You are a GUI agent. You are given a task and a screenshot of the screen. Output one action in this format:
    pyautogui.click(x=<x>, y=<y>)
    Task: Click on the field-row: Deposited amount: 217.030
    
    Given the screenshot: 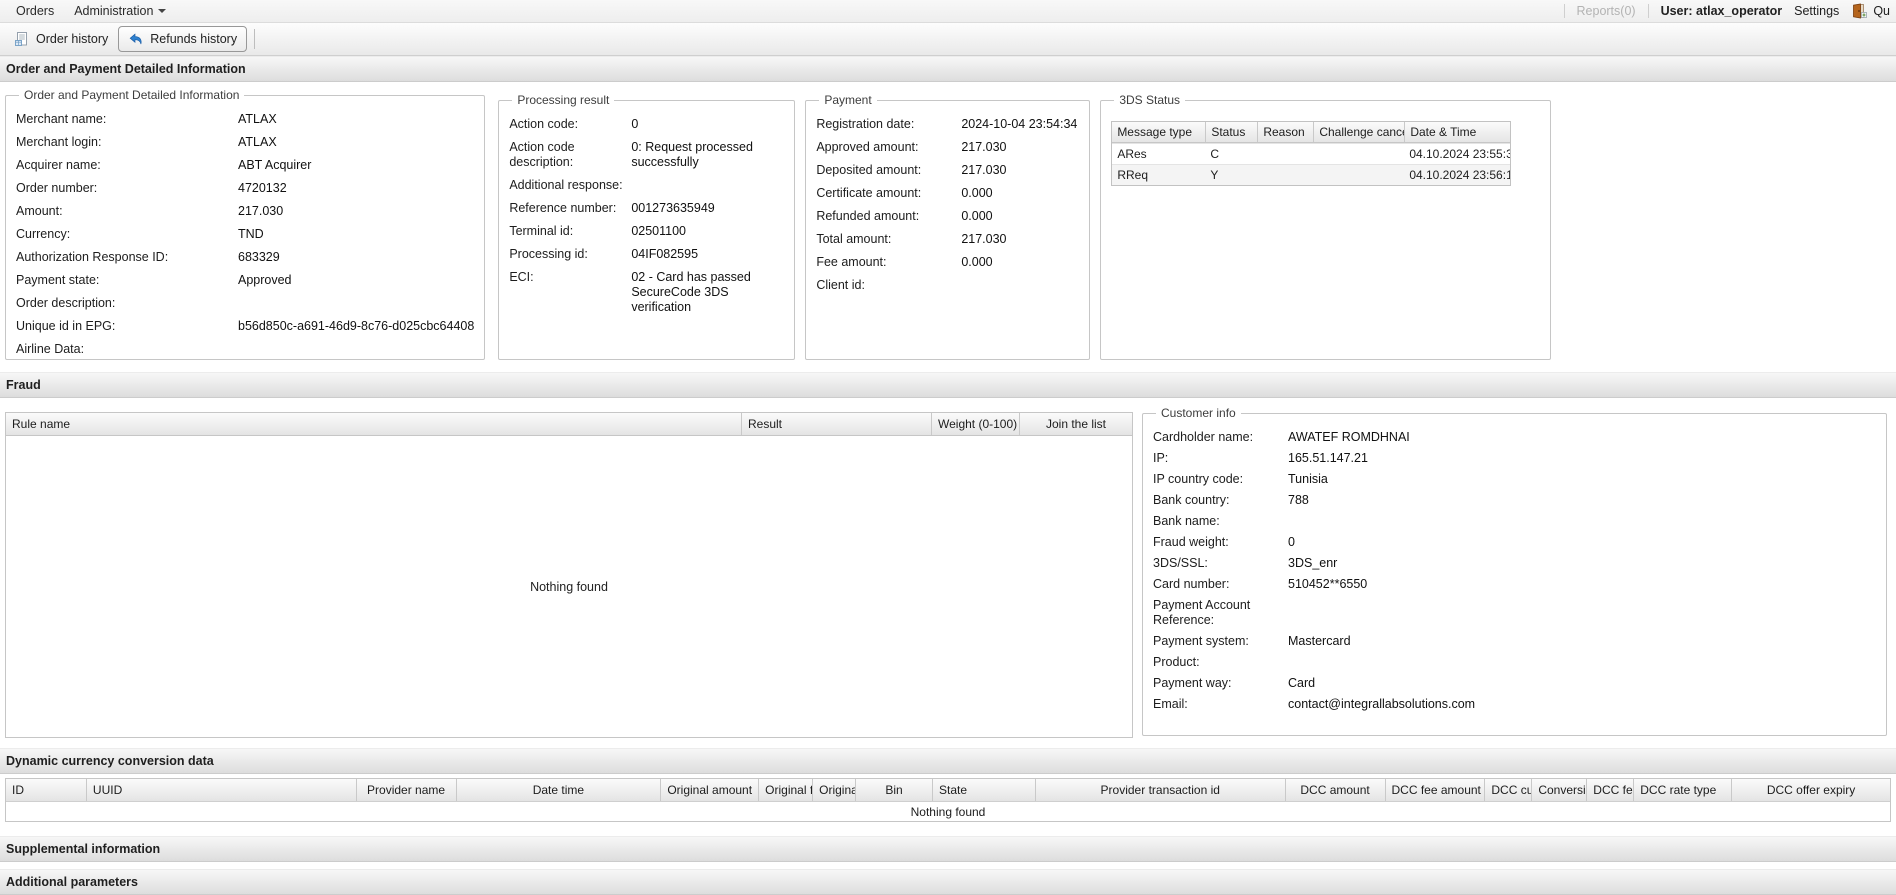 What is the action you would take?
    pyautogui.click(x=911, y=170)
    